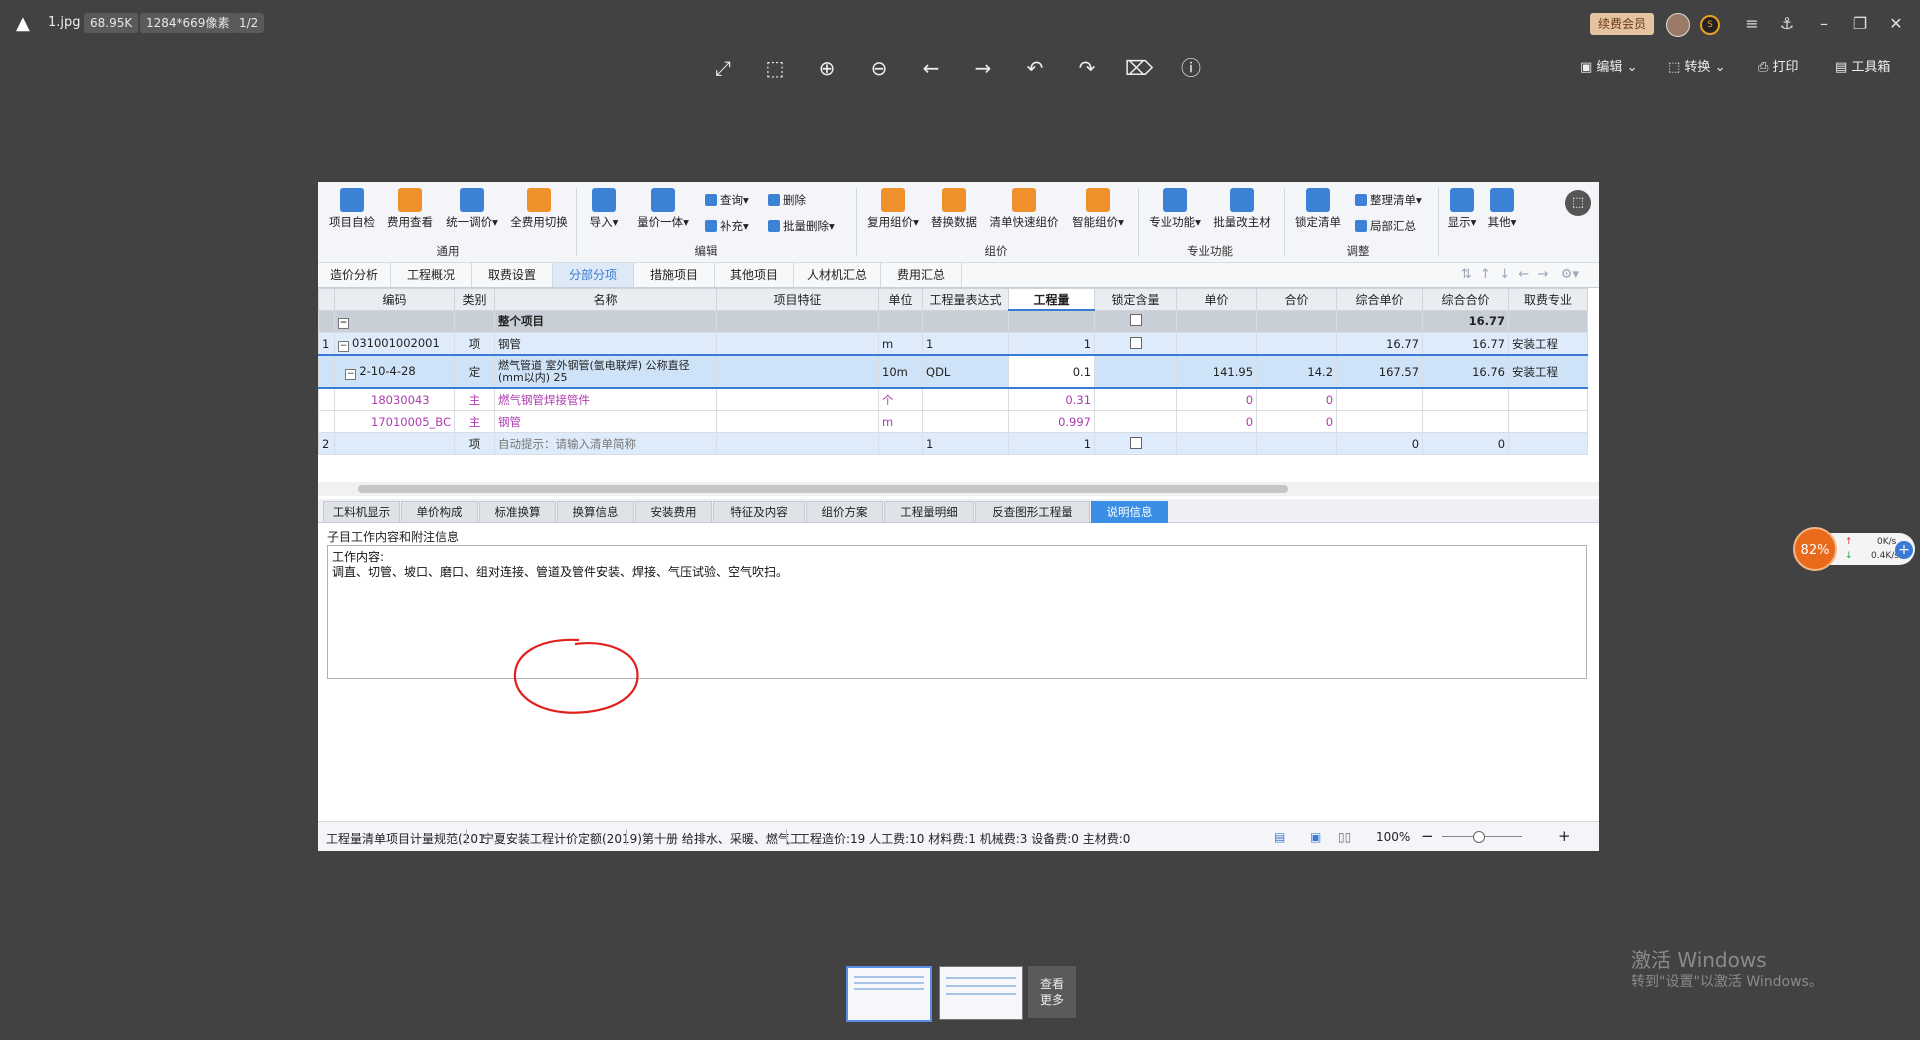 Image resolution: width=1920 pixels, height=1040 pixels. Describe the element at coordinates (1052, 399) in the screenshot. I see `qty-cell: 0.31` at that location.